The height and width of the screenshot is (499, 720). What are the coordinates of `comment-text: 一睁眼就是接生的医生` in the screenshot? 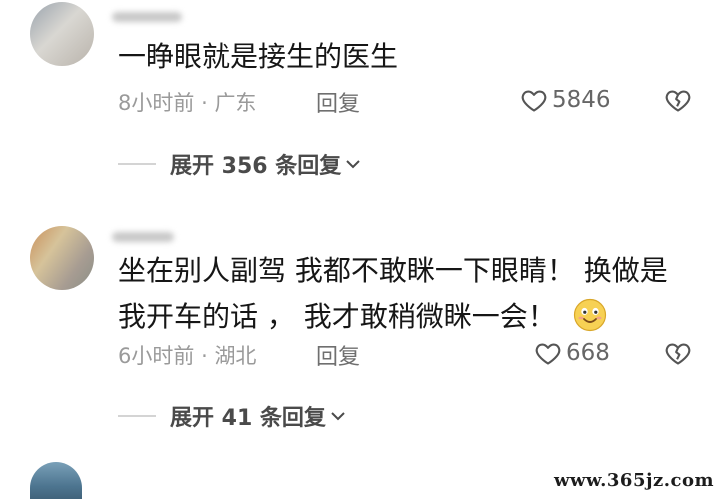 It's located at (258, 57).